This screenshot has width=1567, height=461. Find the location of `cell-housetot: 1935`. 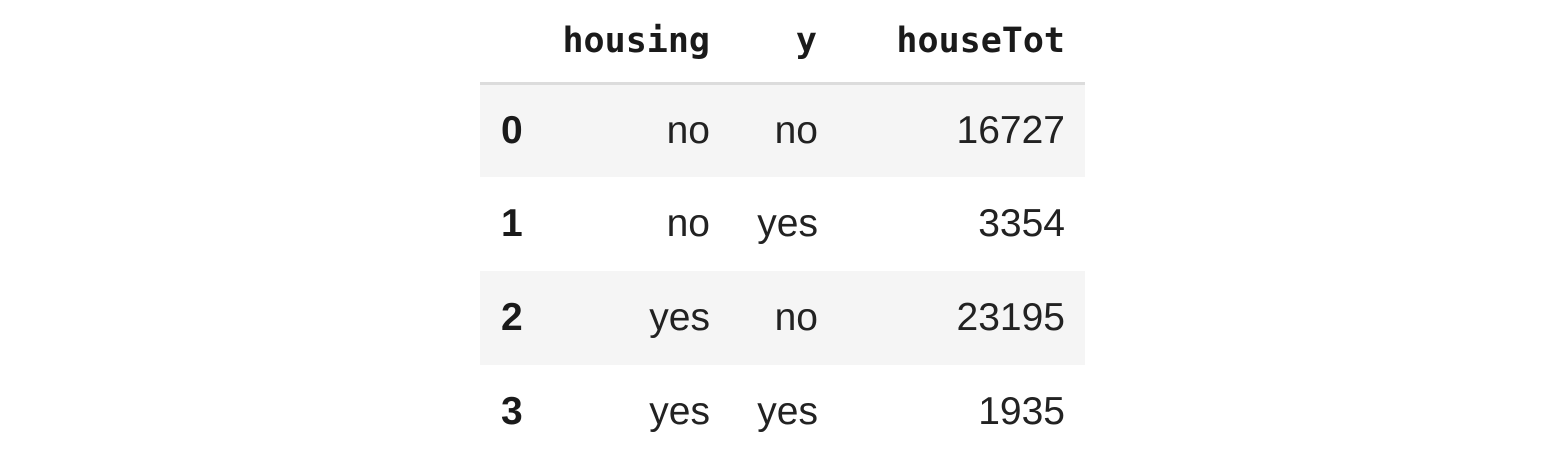

cell-housetot: 1935 is located at coordinates (1021, 411).